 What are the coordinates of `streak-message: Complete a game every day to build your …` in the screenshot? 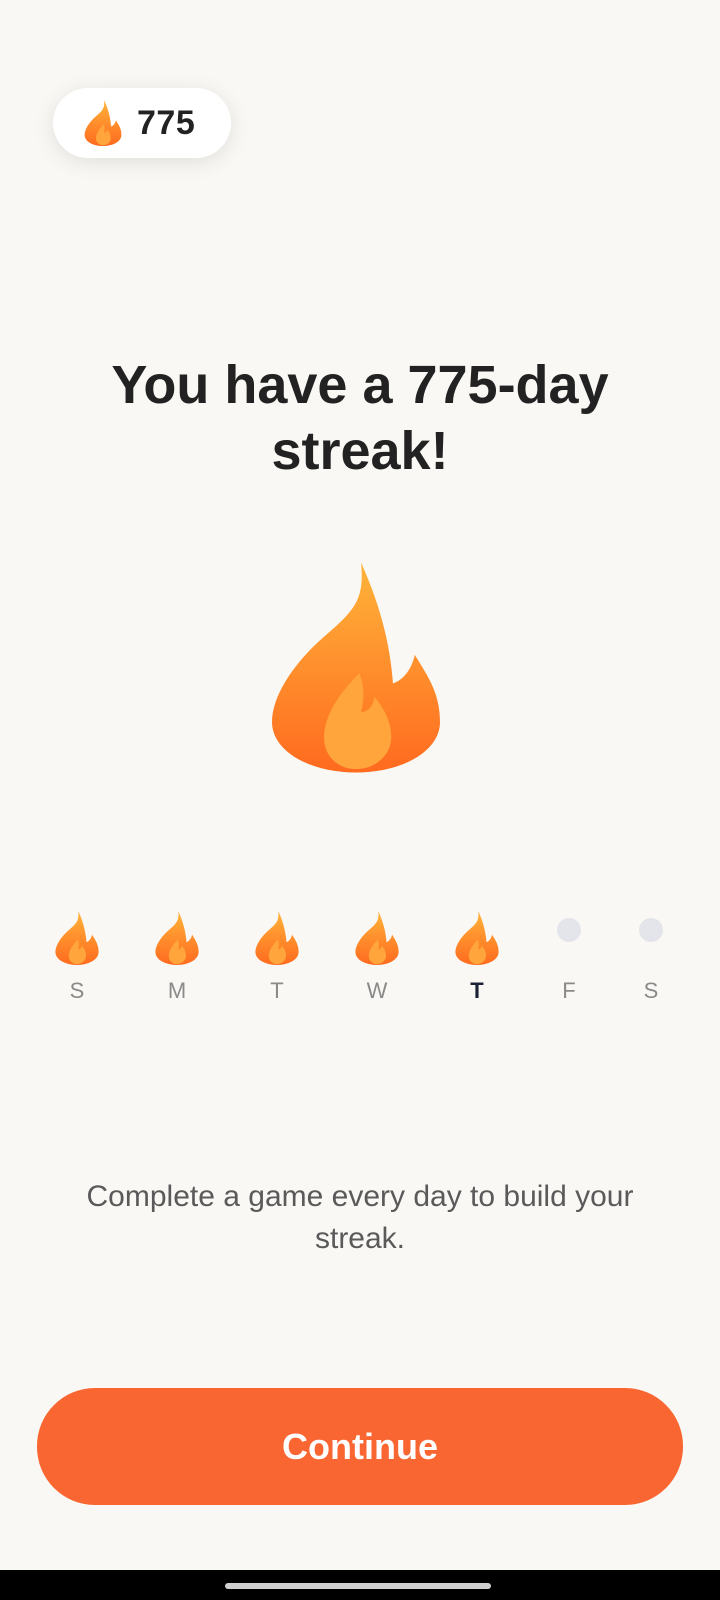 It's located at (360, 1217).